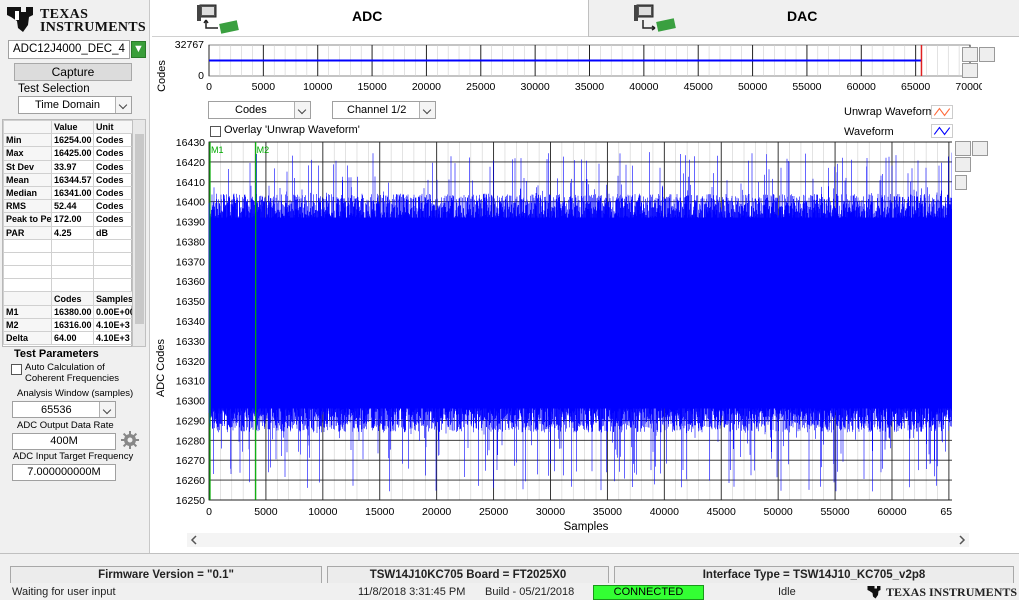 The width and height of the screenshot is (1019, 600). I want to click on main-y-tick: 16280, so click(190, 441).